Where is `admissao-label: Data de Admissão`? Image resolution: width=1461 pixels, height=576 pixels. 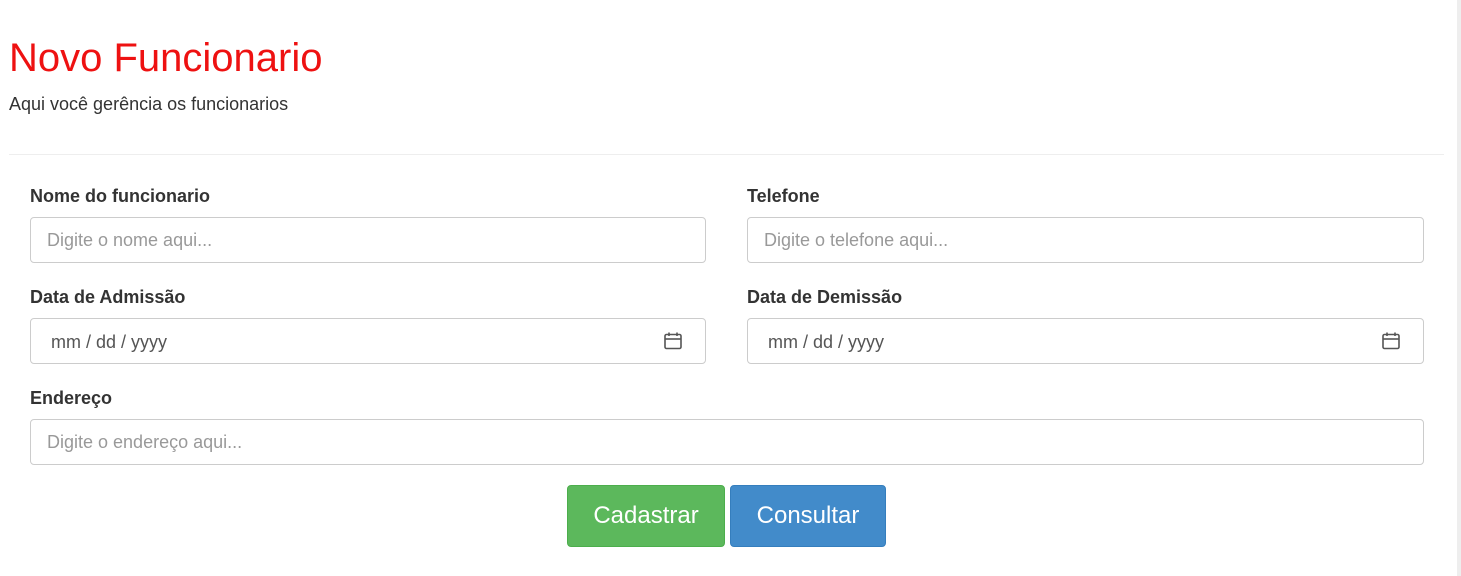
admissao-label: Data de Admissão is located at coordinates (108, 297).